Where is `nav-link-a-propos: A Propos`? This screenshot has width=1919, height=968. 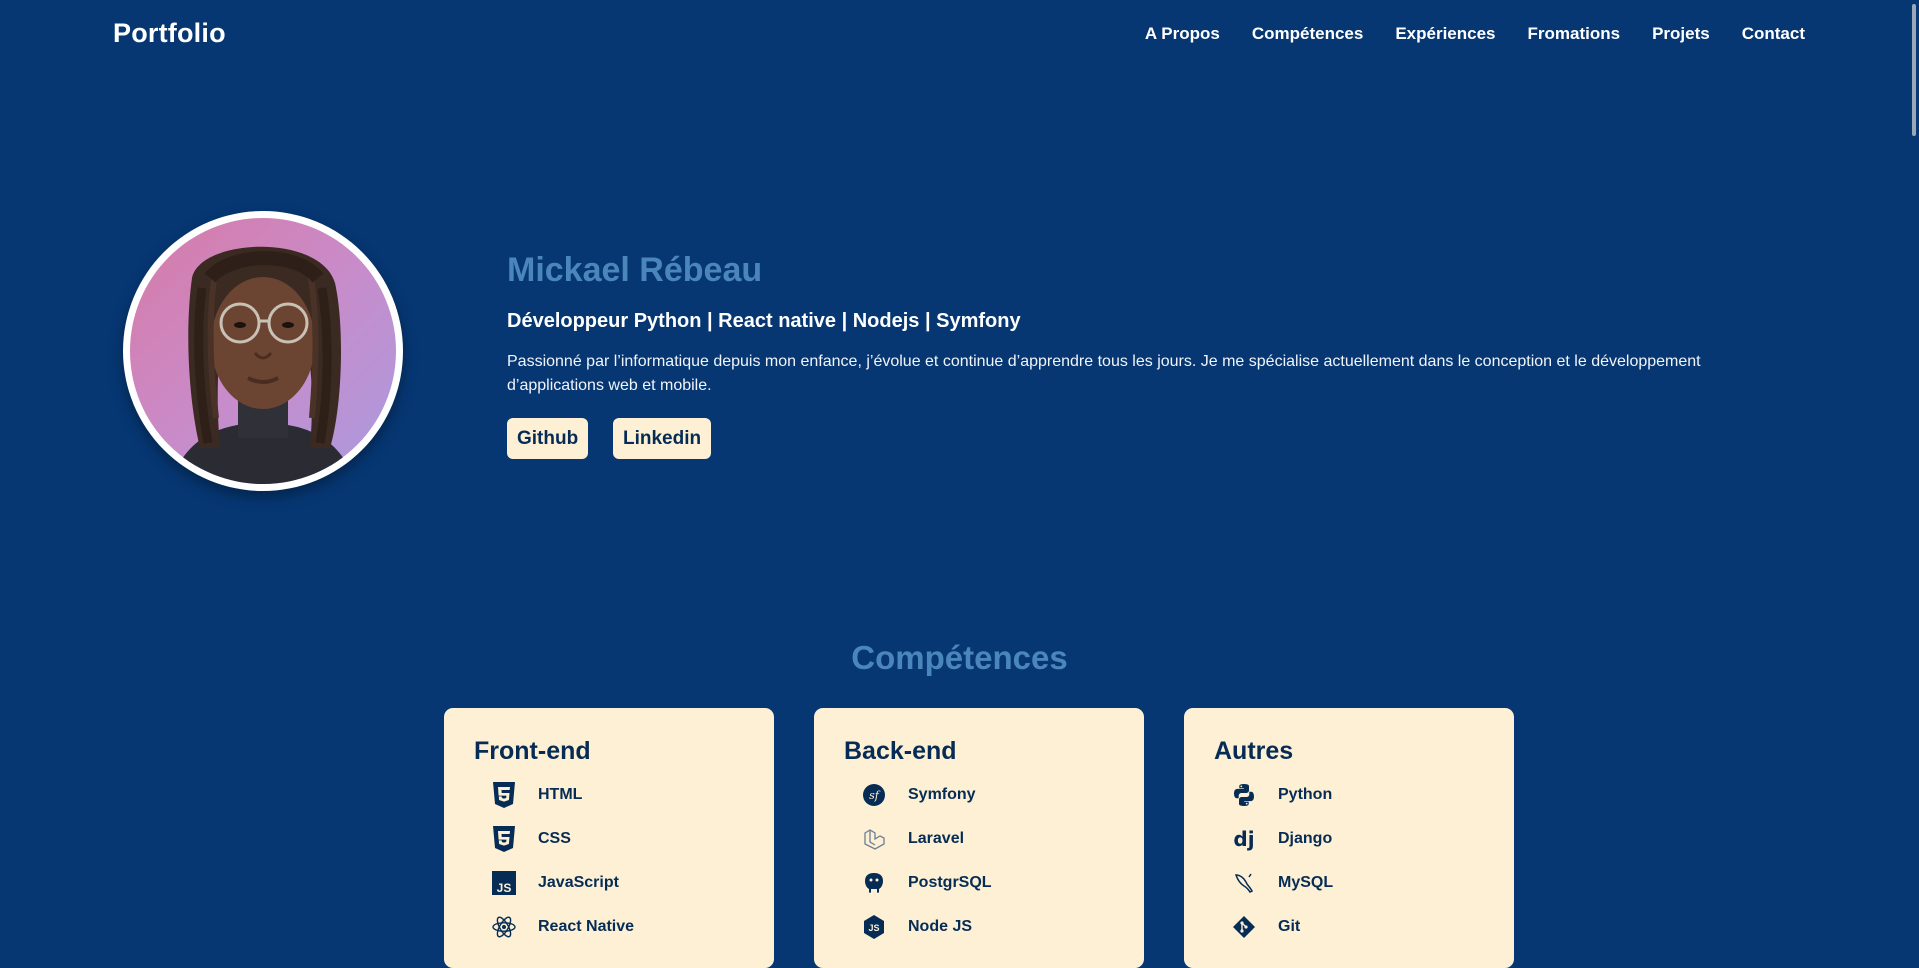
nav-link-a-propos: A Propos is located at coordinates (1182, 34).